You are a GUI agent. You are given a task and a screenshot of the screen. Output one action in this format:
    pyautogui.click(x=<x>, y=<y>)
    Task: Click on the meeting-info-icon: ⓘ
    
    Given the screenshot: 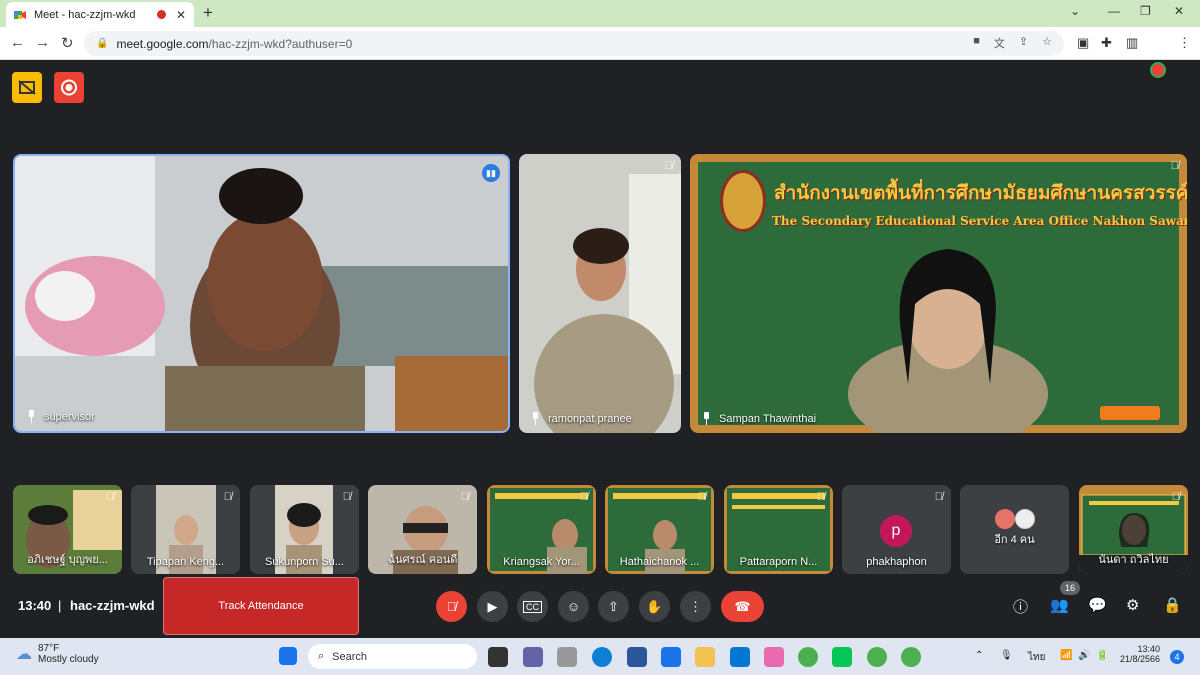 What is the action you would take?
    pyautogui.click(x=1020, y=606)
    